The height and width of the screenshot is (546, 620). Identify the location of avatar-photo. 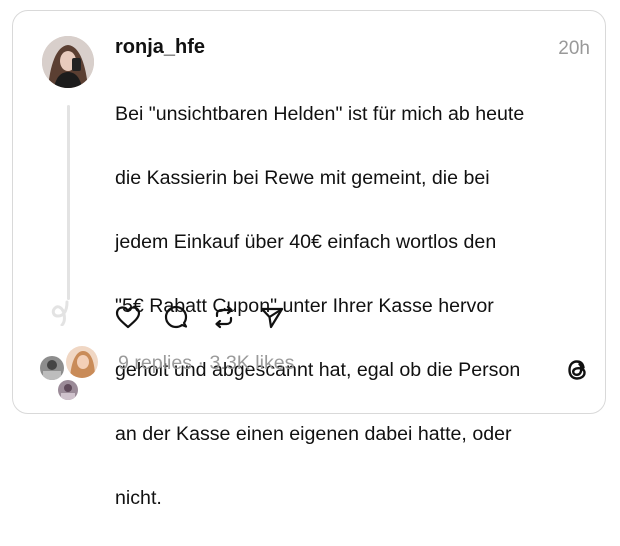
(68, 62).